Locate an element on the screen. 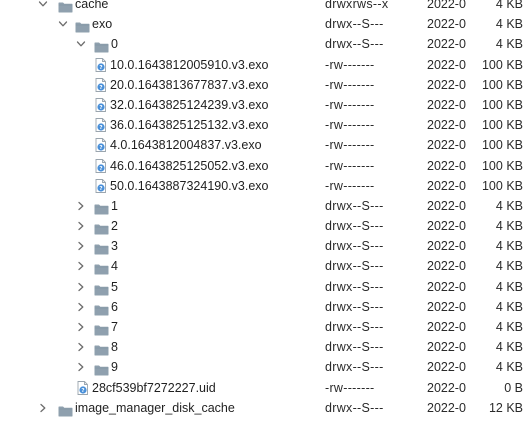  tree-row-file: ? 28cf539bf7272227.uid -rw------- 2022-0 0 B is located at coordinates (261, 388).